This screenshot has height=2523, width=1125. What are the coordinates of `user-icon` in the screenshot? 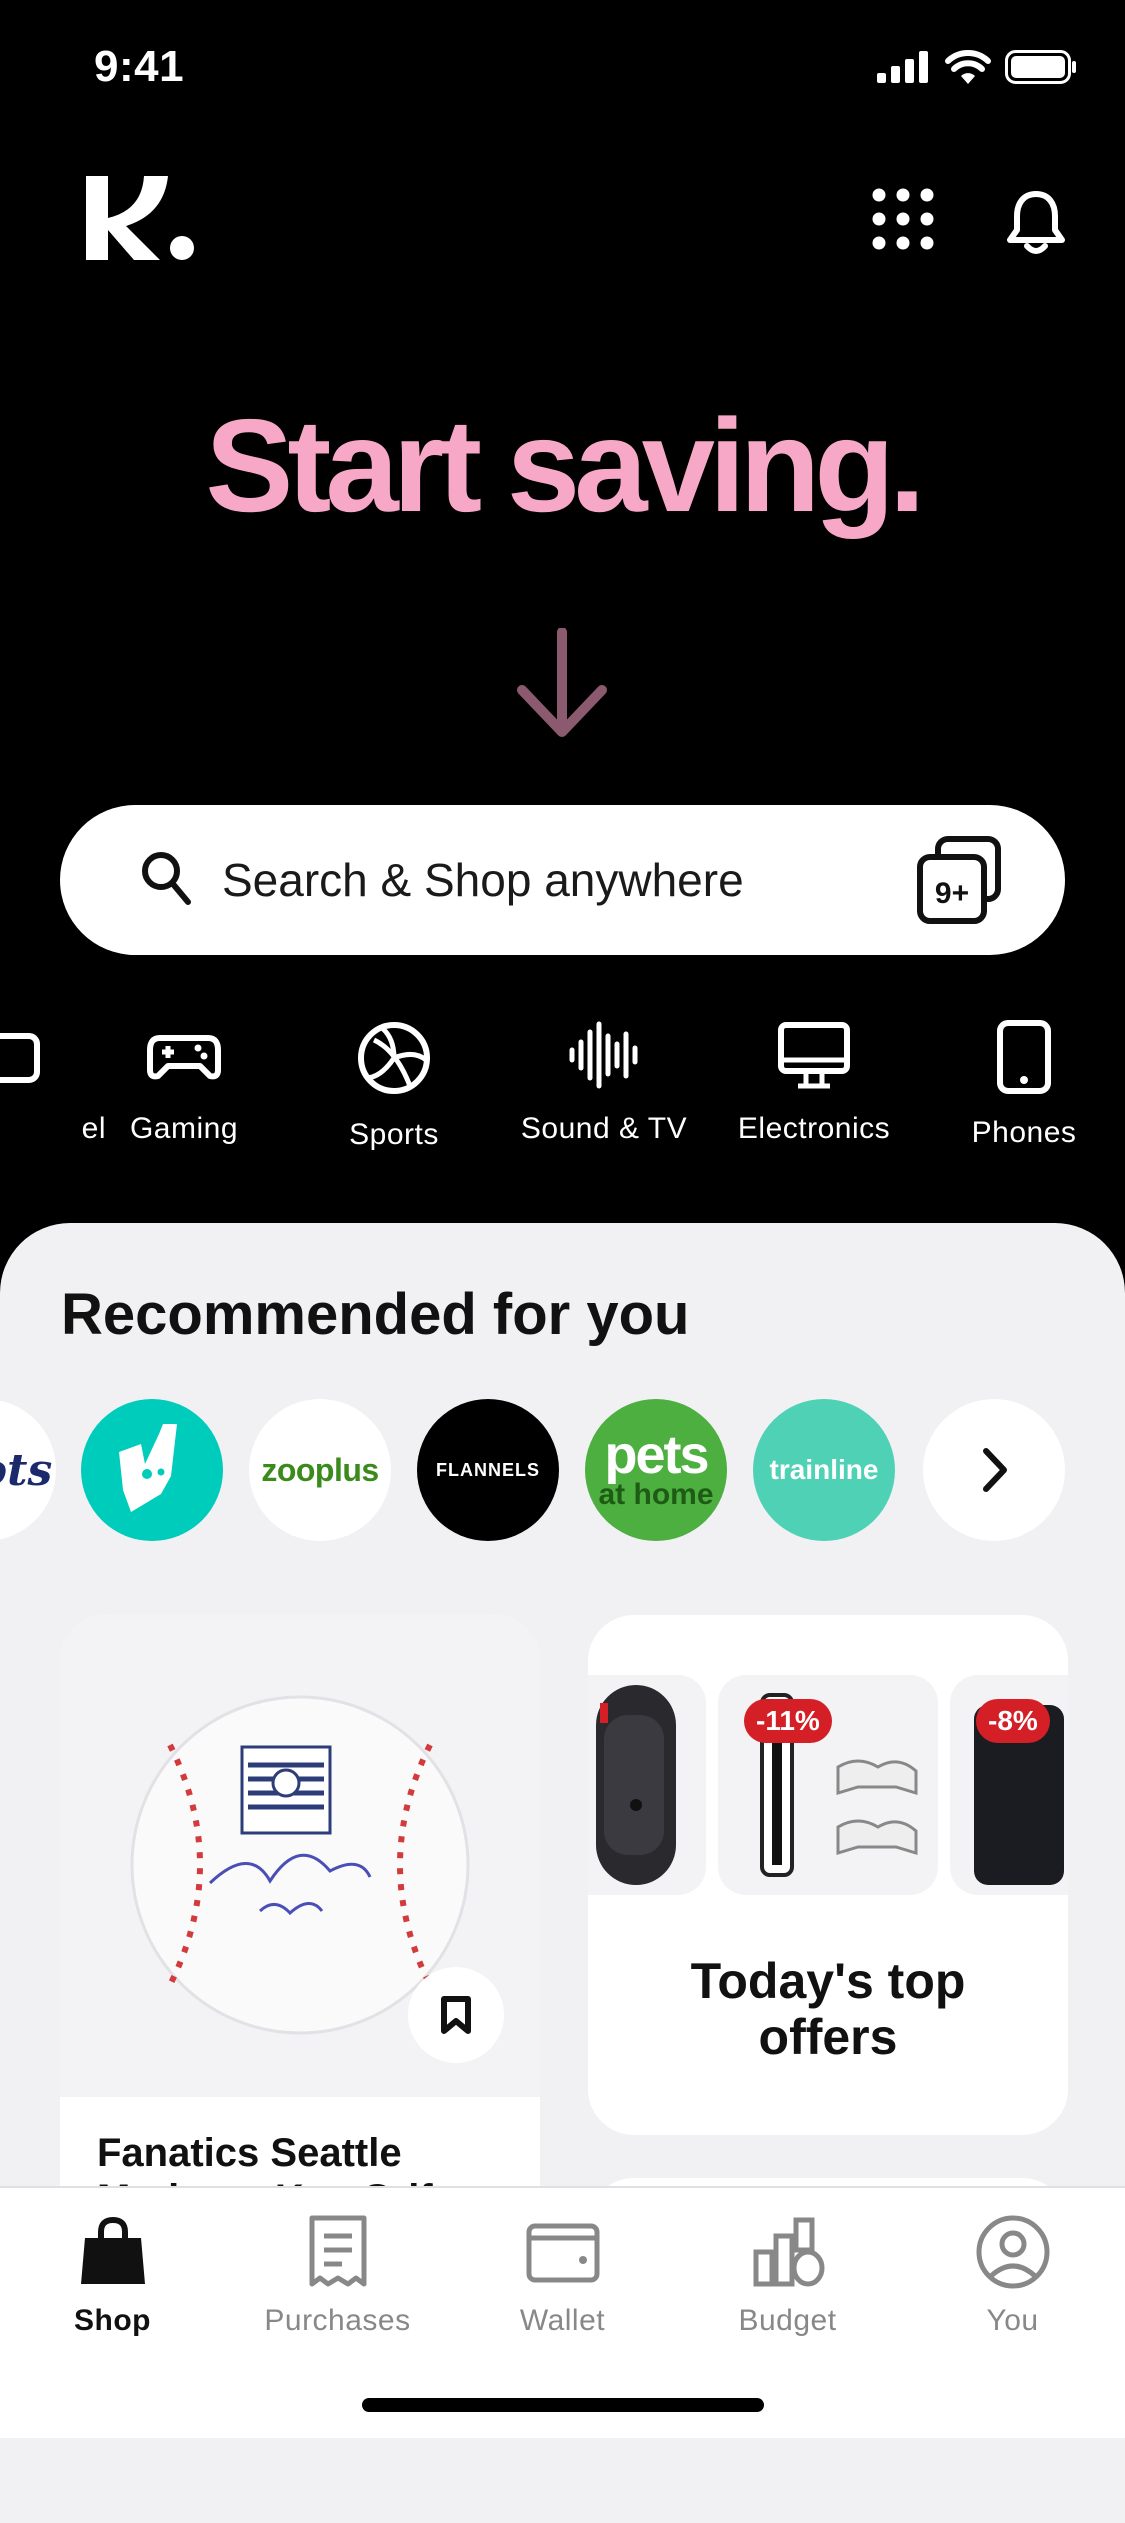 It's located at (1012, 2252).